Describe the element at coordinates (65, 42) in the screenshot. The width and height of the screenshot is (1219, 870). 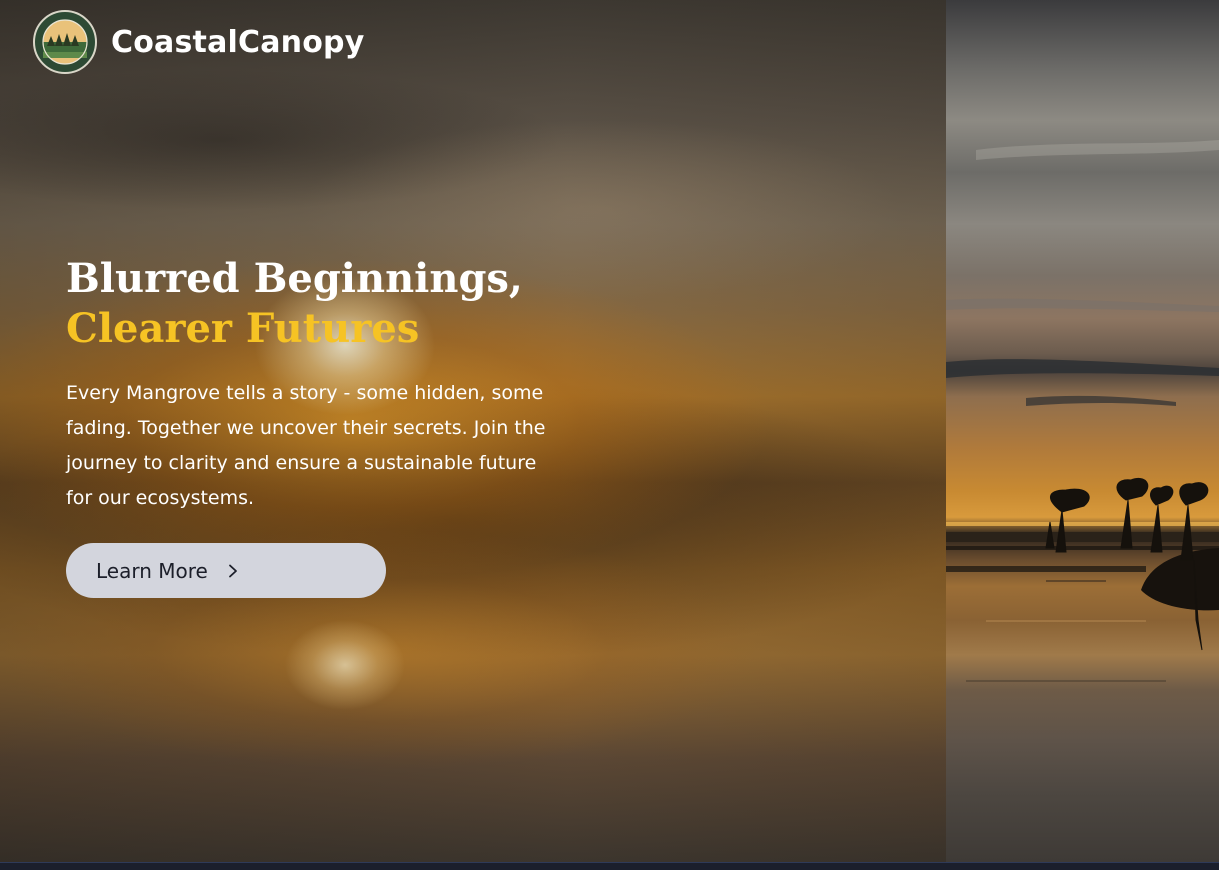
I see `brand-logo` at that location.